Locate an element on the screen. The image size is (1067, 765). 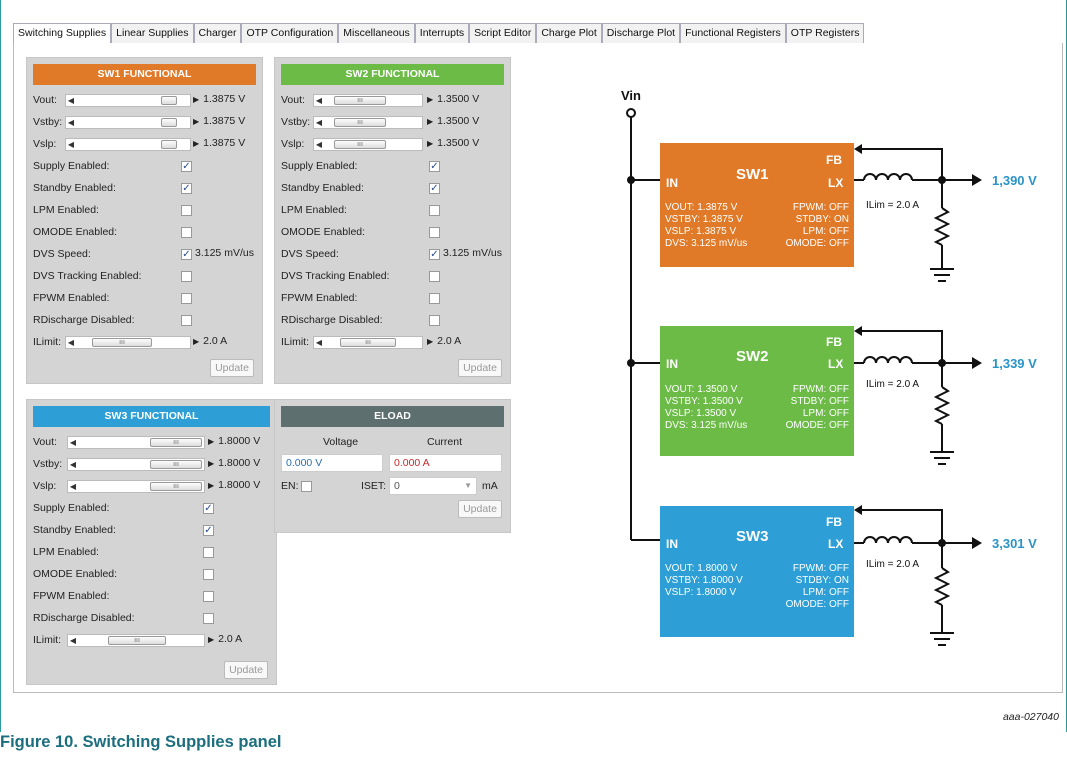
sw1-omode-text: OMODE: OFF is located at coordinates (817, 243).